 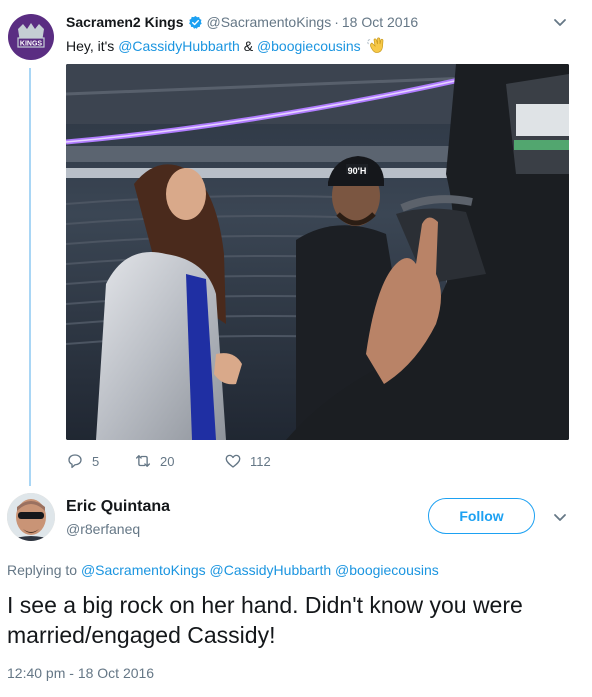 What do you see at coordinates (30, 277) in the screenshot?
I see `thread-line` at bounding box center [30, 277].